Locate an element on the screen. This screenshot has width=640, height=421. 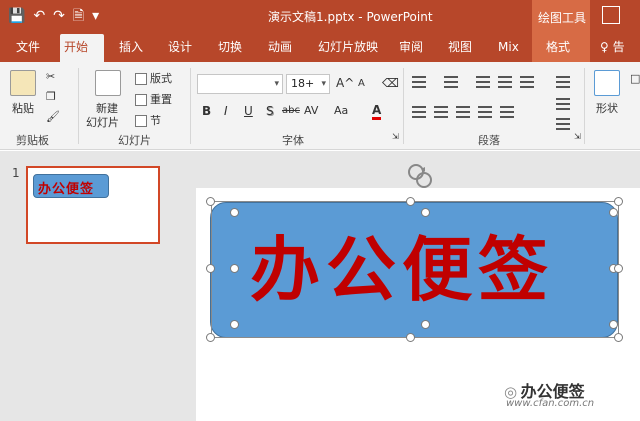
resize-handle-left-inner is located at coordinates (234, 268).